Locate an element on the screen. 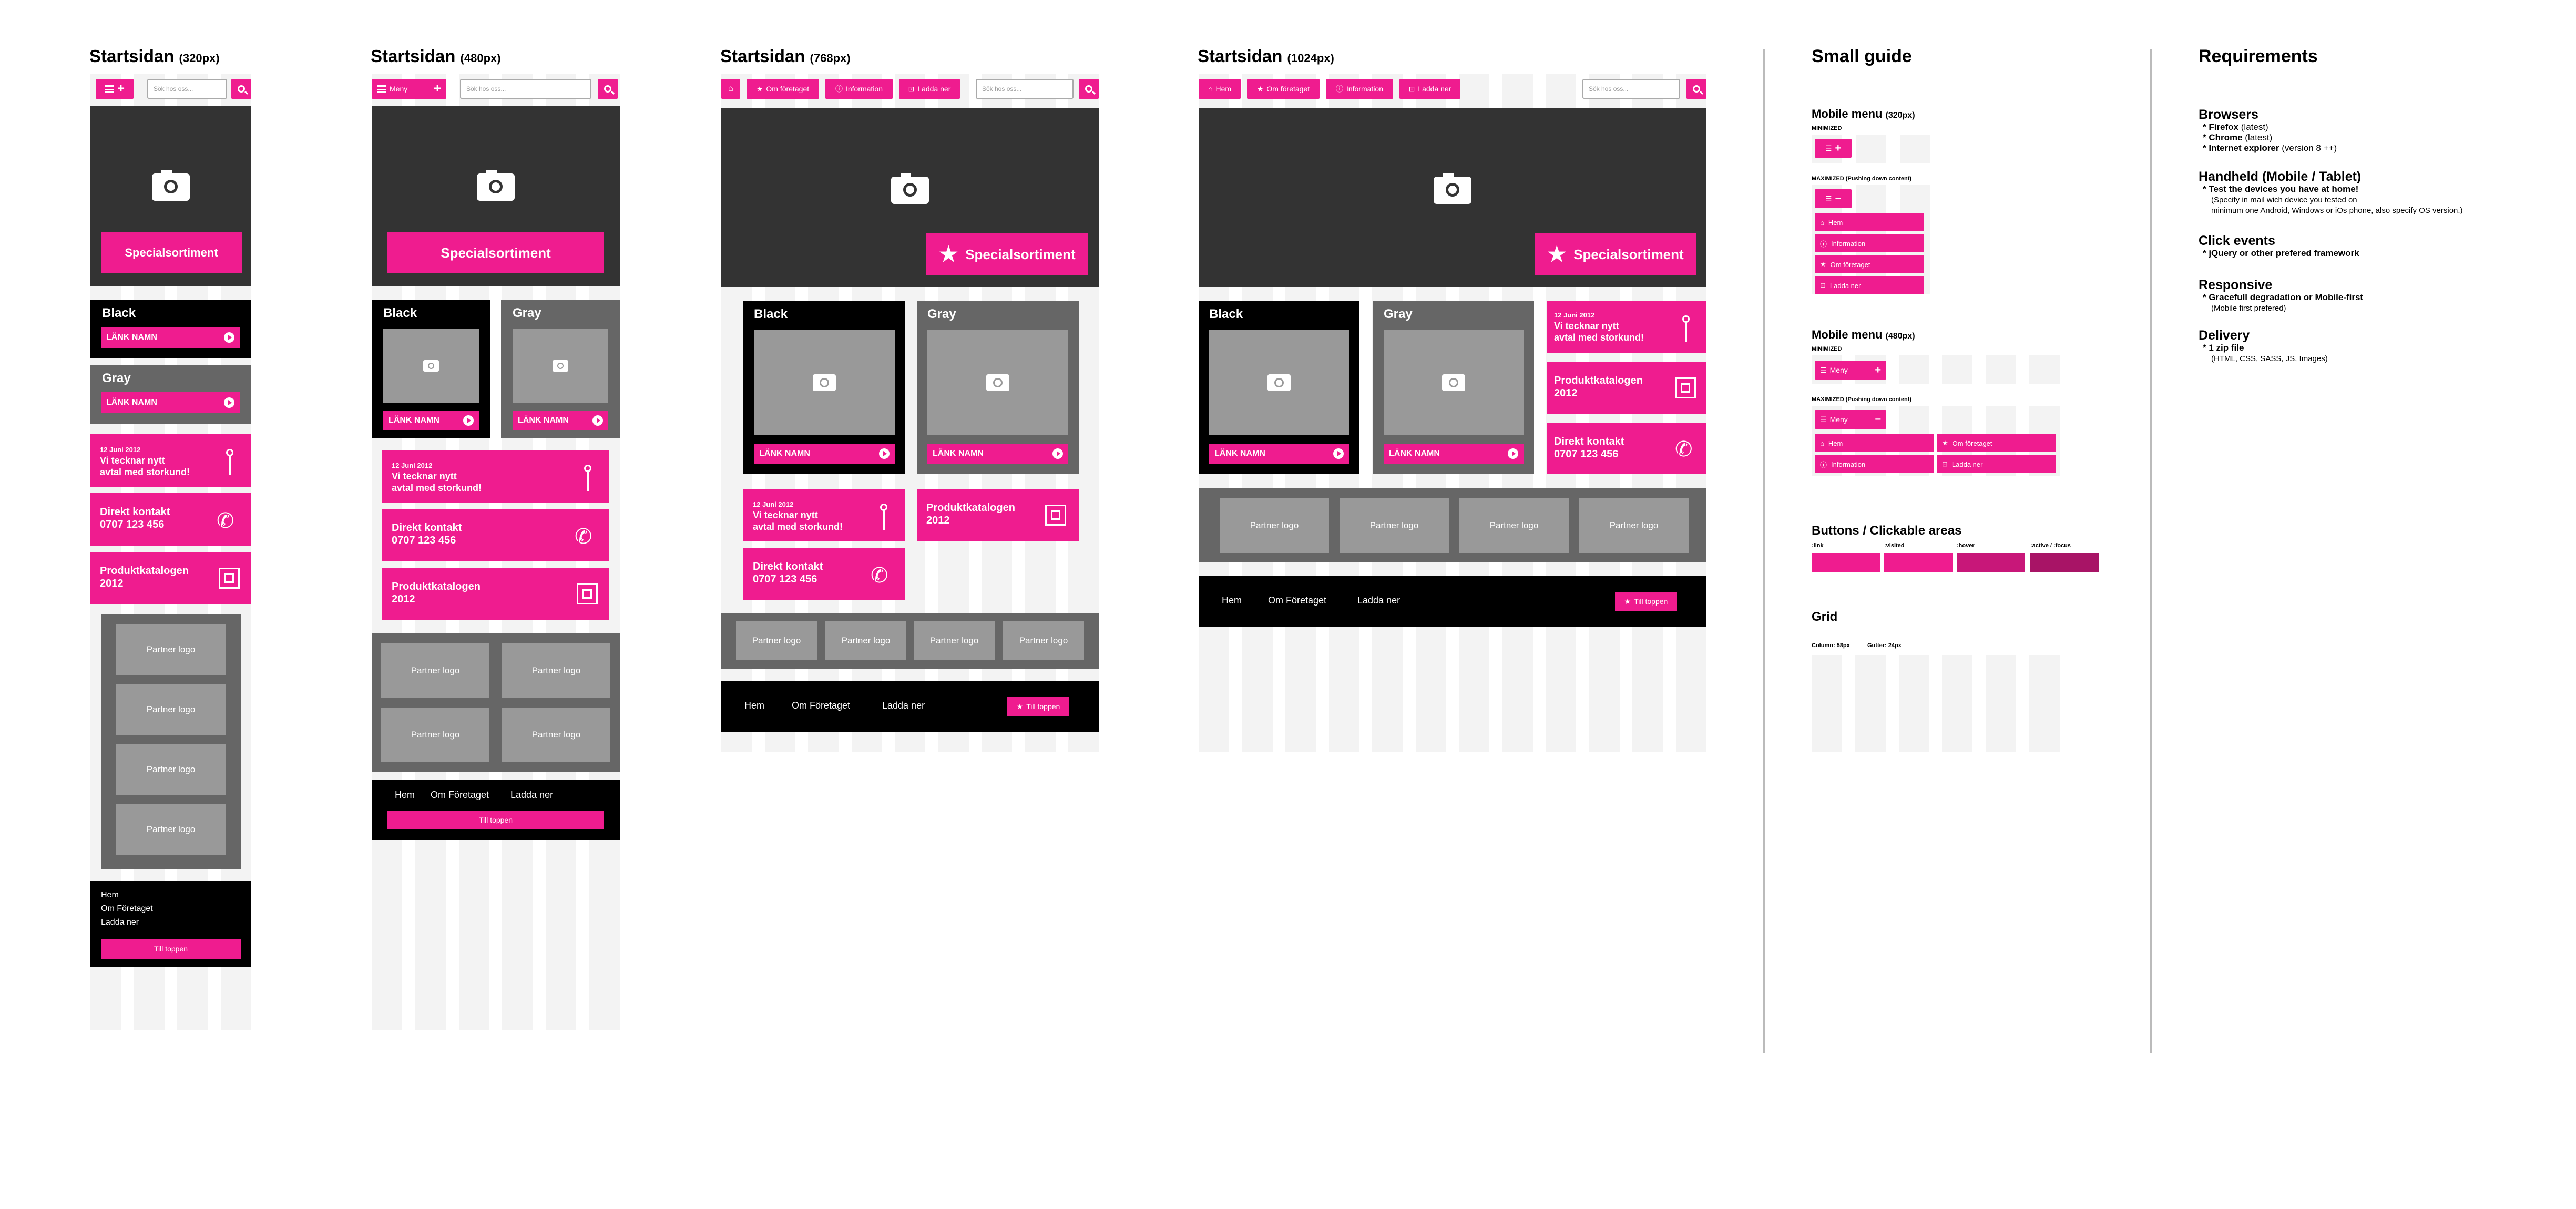  swatch-active is located at coordinates (2064, 562).